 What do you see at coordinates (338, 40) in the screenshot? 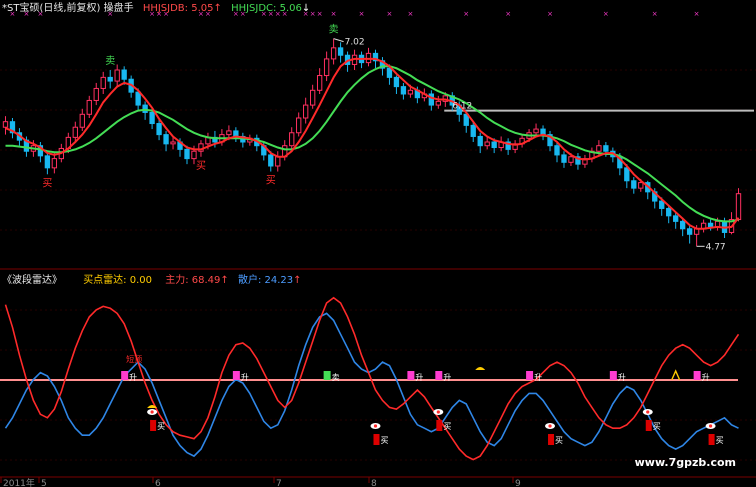
I see `high-pointer` at bounding box center [338, 40].